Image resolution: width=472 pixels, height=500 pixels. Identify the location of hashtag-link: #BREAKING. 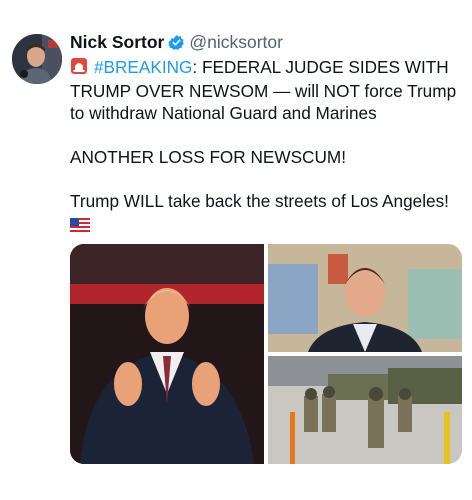
(143, 67).